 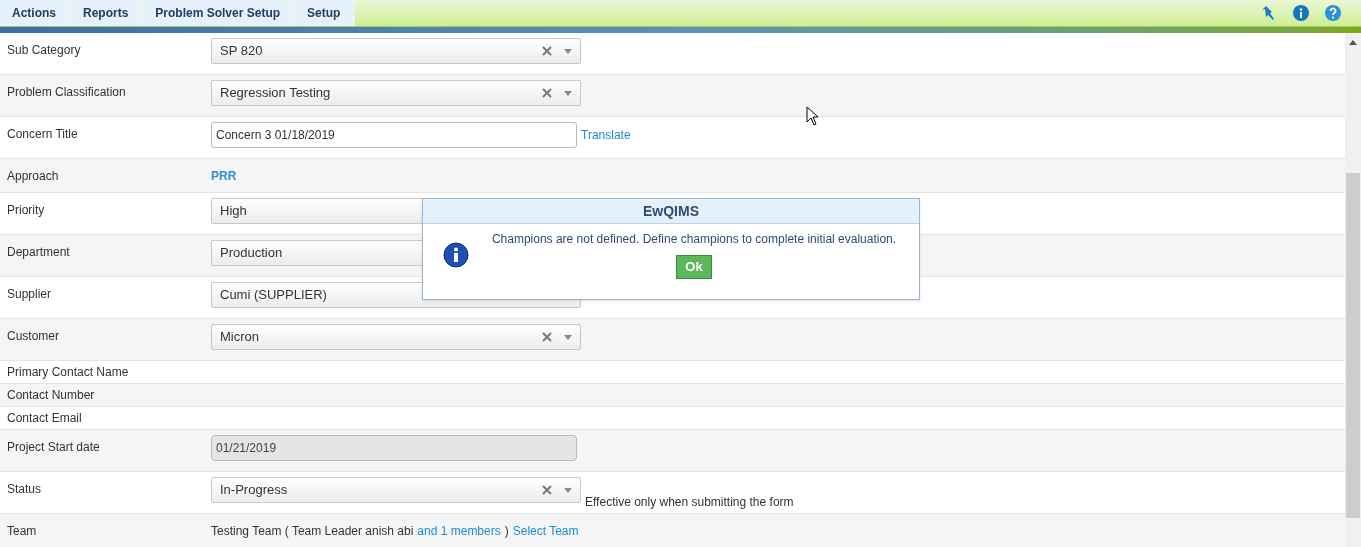 I want to click on pin-icon, so click(x=1269, y=13).